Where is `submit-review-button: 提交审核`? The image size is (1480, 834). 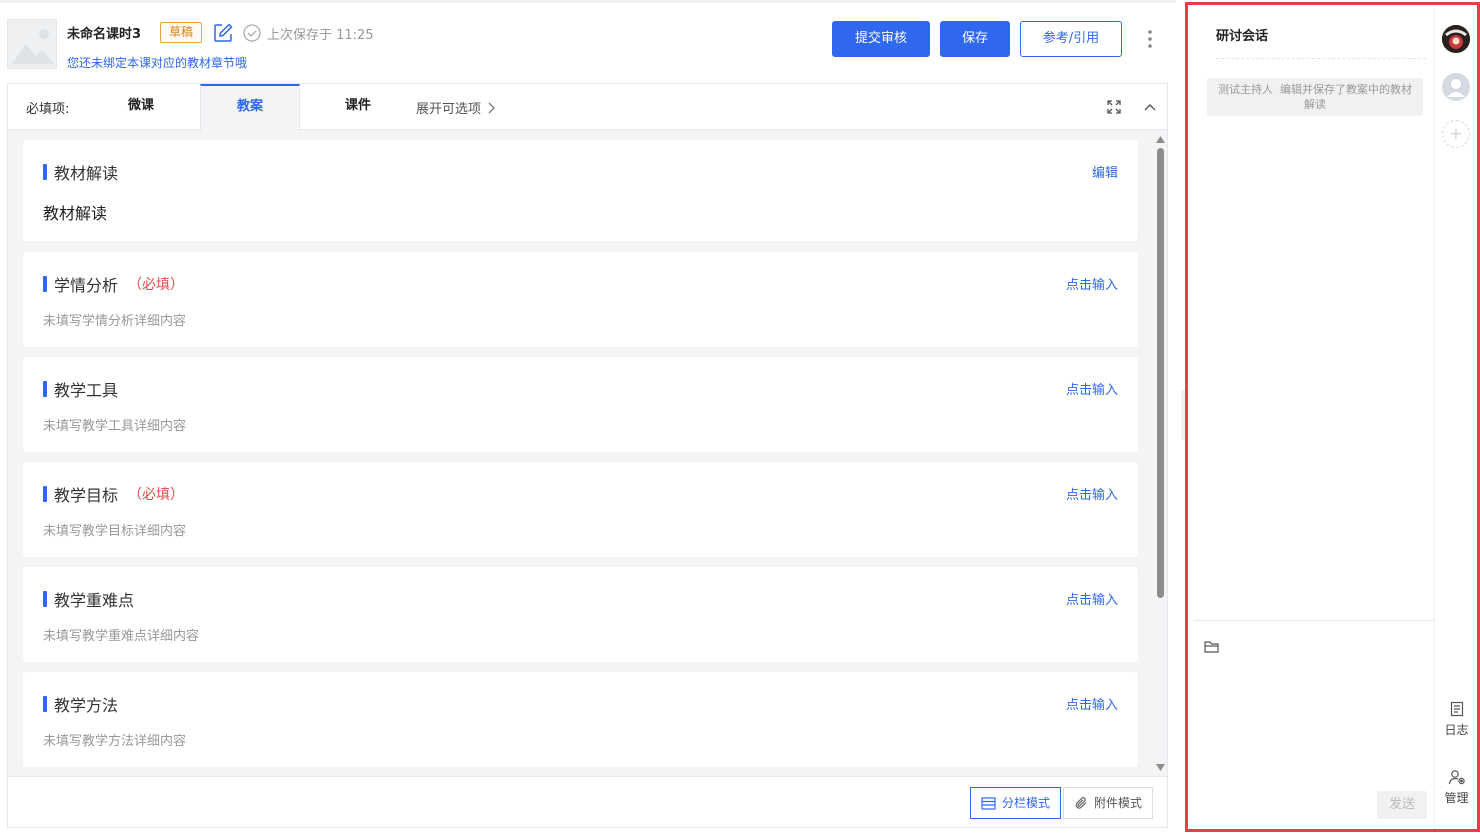
submit-review-button: 提交审核 is located at coordinates (881, 39).